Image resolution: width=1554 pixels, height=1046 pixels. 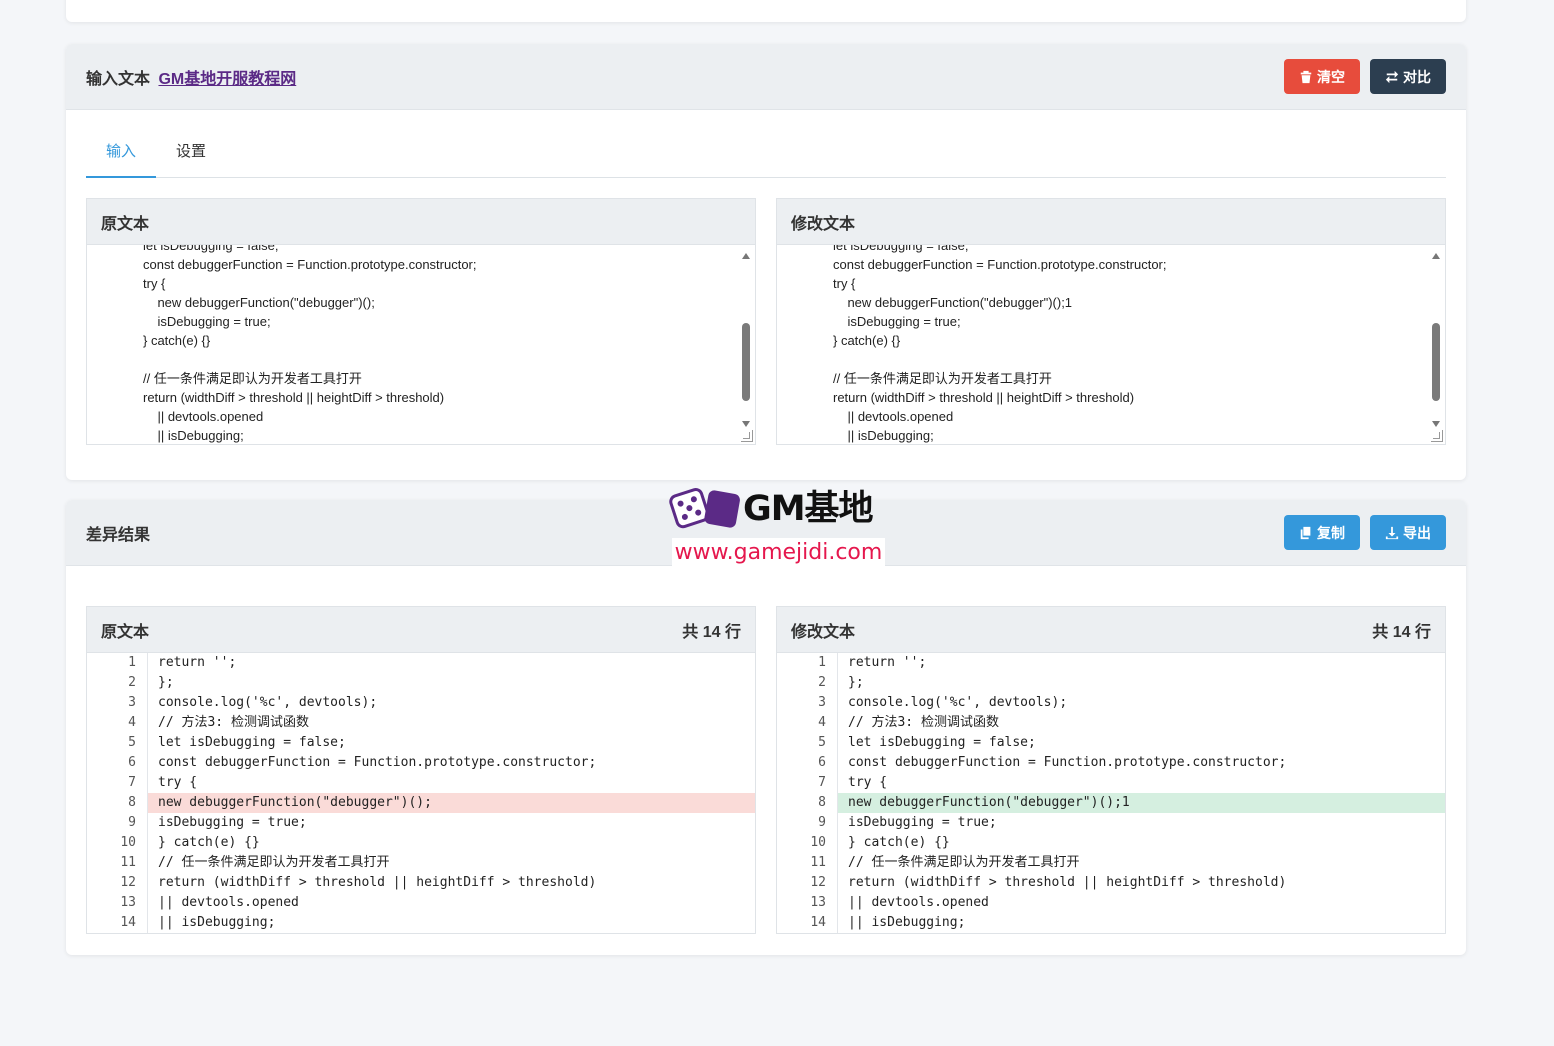 I want to click on line-number: 11, so click(x=117, y=863).